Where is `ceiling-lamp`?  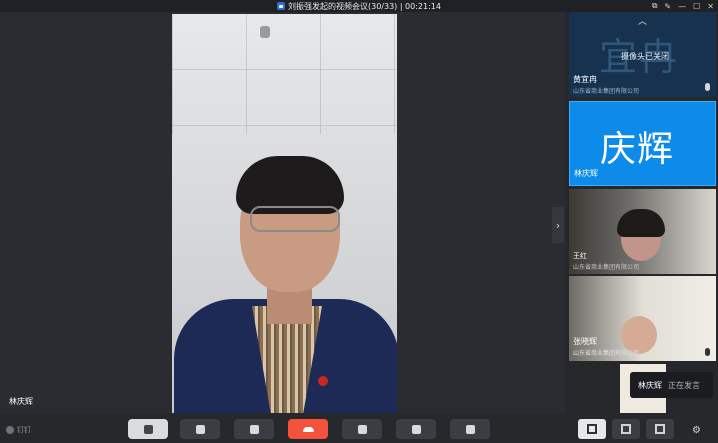 ceiling-lamp is located at coordinates (265, 32).